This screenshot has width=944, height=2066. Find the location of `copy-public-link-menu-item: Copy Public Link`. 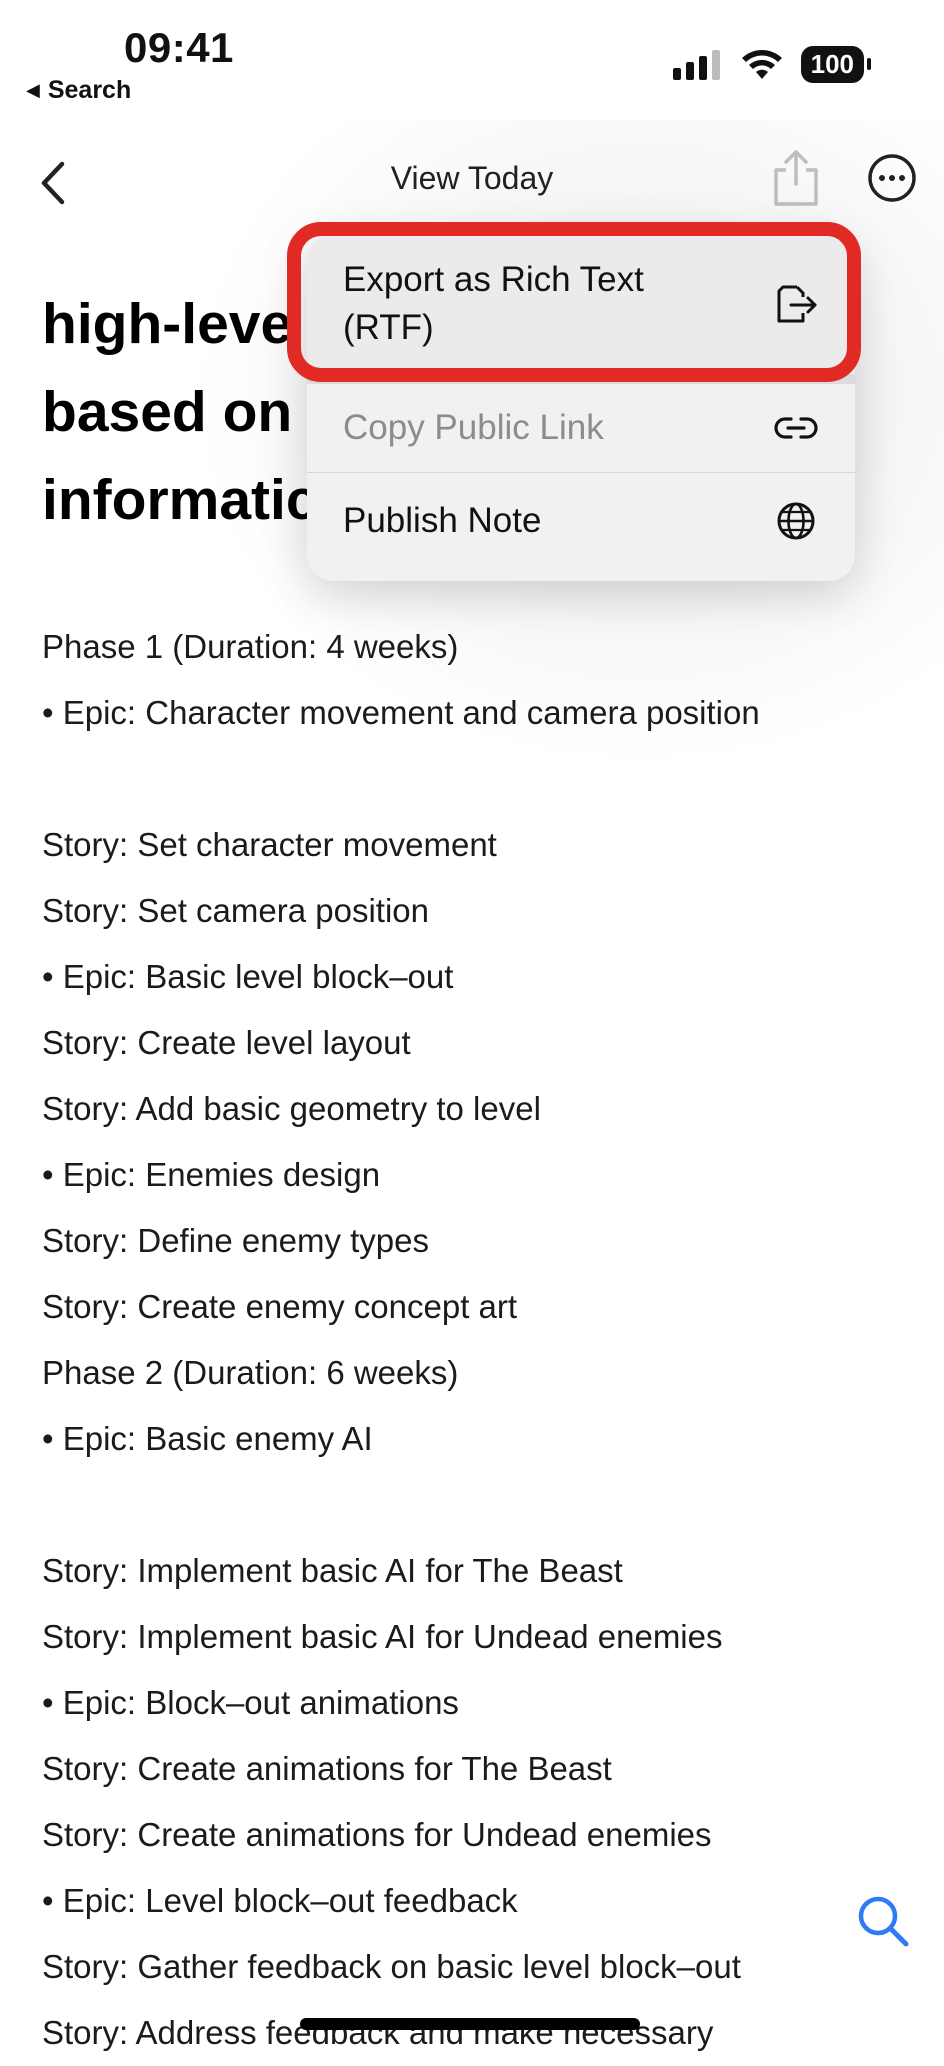

copy-public-link-menu-item: Copy Public Link is located at coordinates (581, 423).